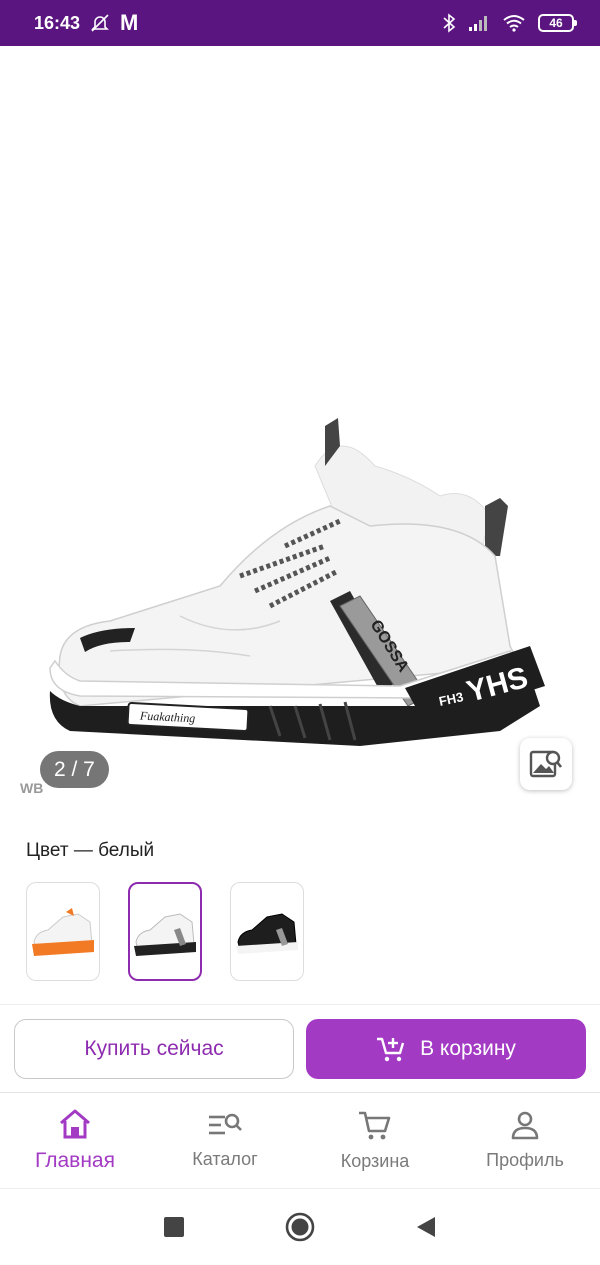 The width and height of the screenshot is (600, 1265). I want to click on profile-icon, so click(525, 1125).